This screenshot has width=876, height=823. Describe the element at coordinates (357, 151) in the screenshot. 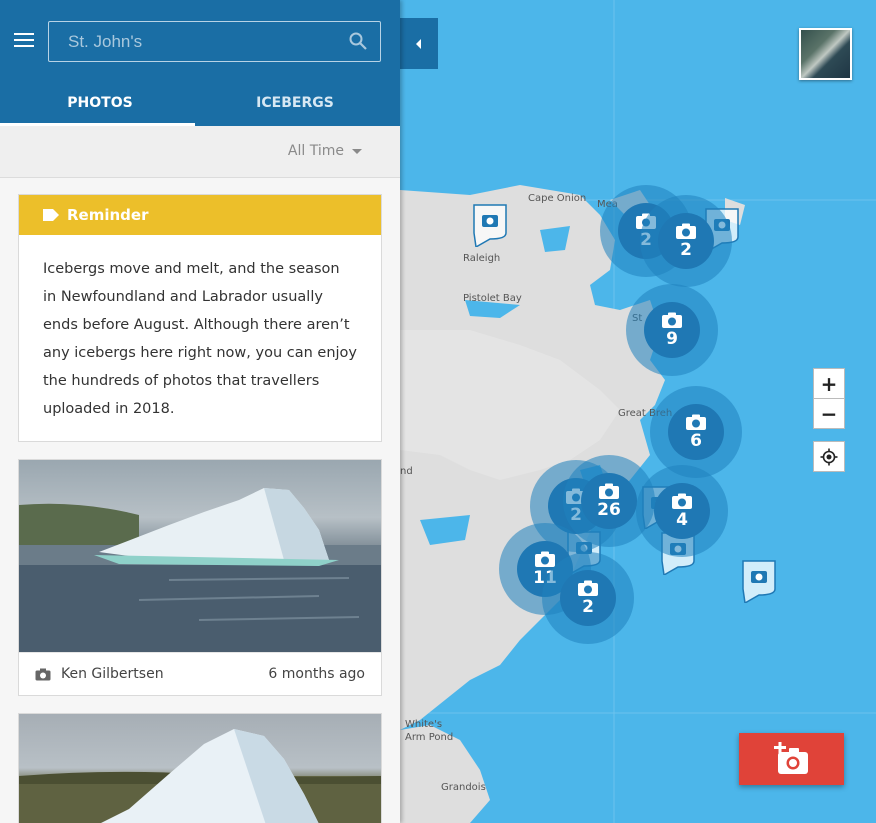

I see `caret-down-icon` at that location.